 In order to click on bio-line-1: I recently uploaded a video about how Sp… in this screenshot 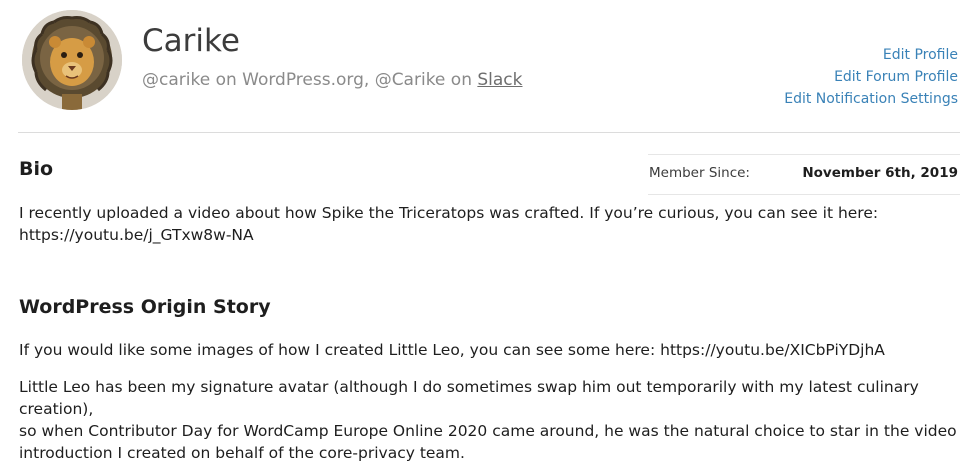, I will do `click(449, 213)`.